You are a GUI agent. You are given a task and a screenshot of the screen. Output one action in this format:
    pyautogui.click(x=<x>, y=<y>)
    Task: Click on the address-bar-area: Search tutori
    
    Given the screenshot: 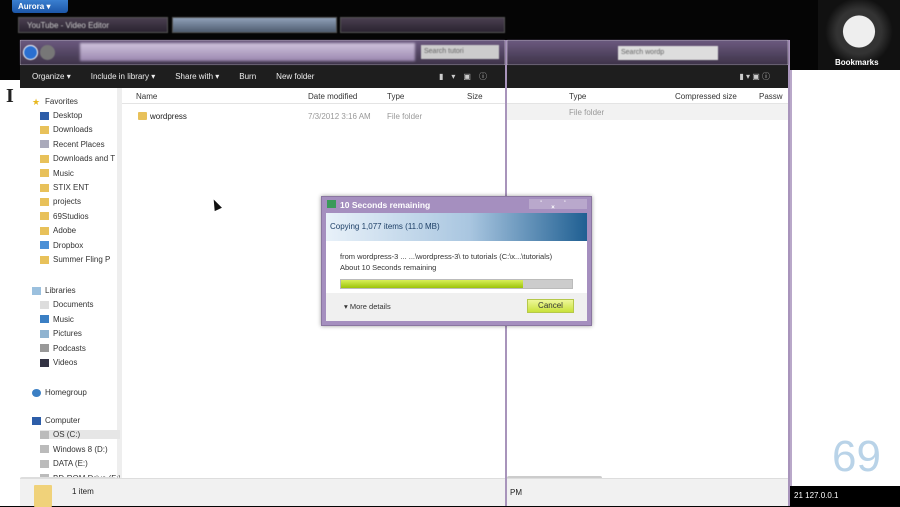 What is the action you would take?
    pyautogui.click(x=262, y=52)
    